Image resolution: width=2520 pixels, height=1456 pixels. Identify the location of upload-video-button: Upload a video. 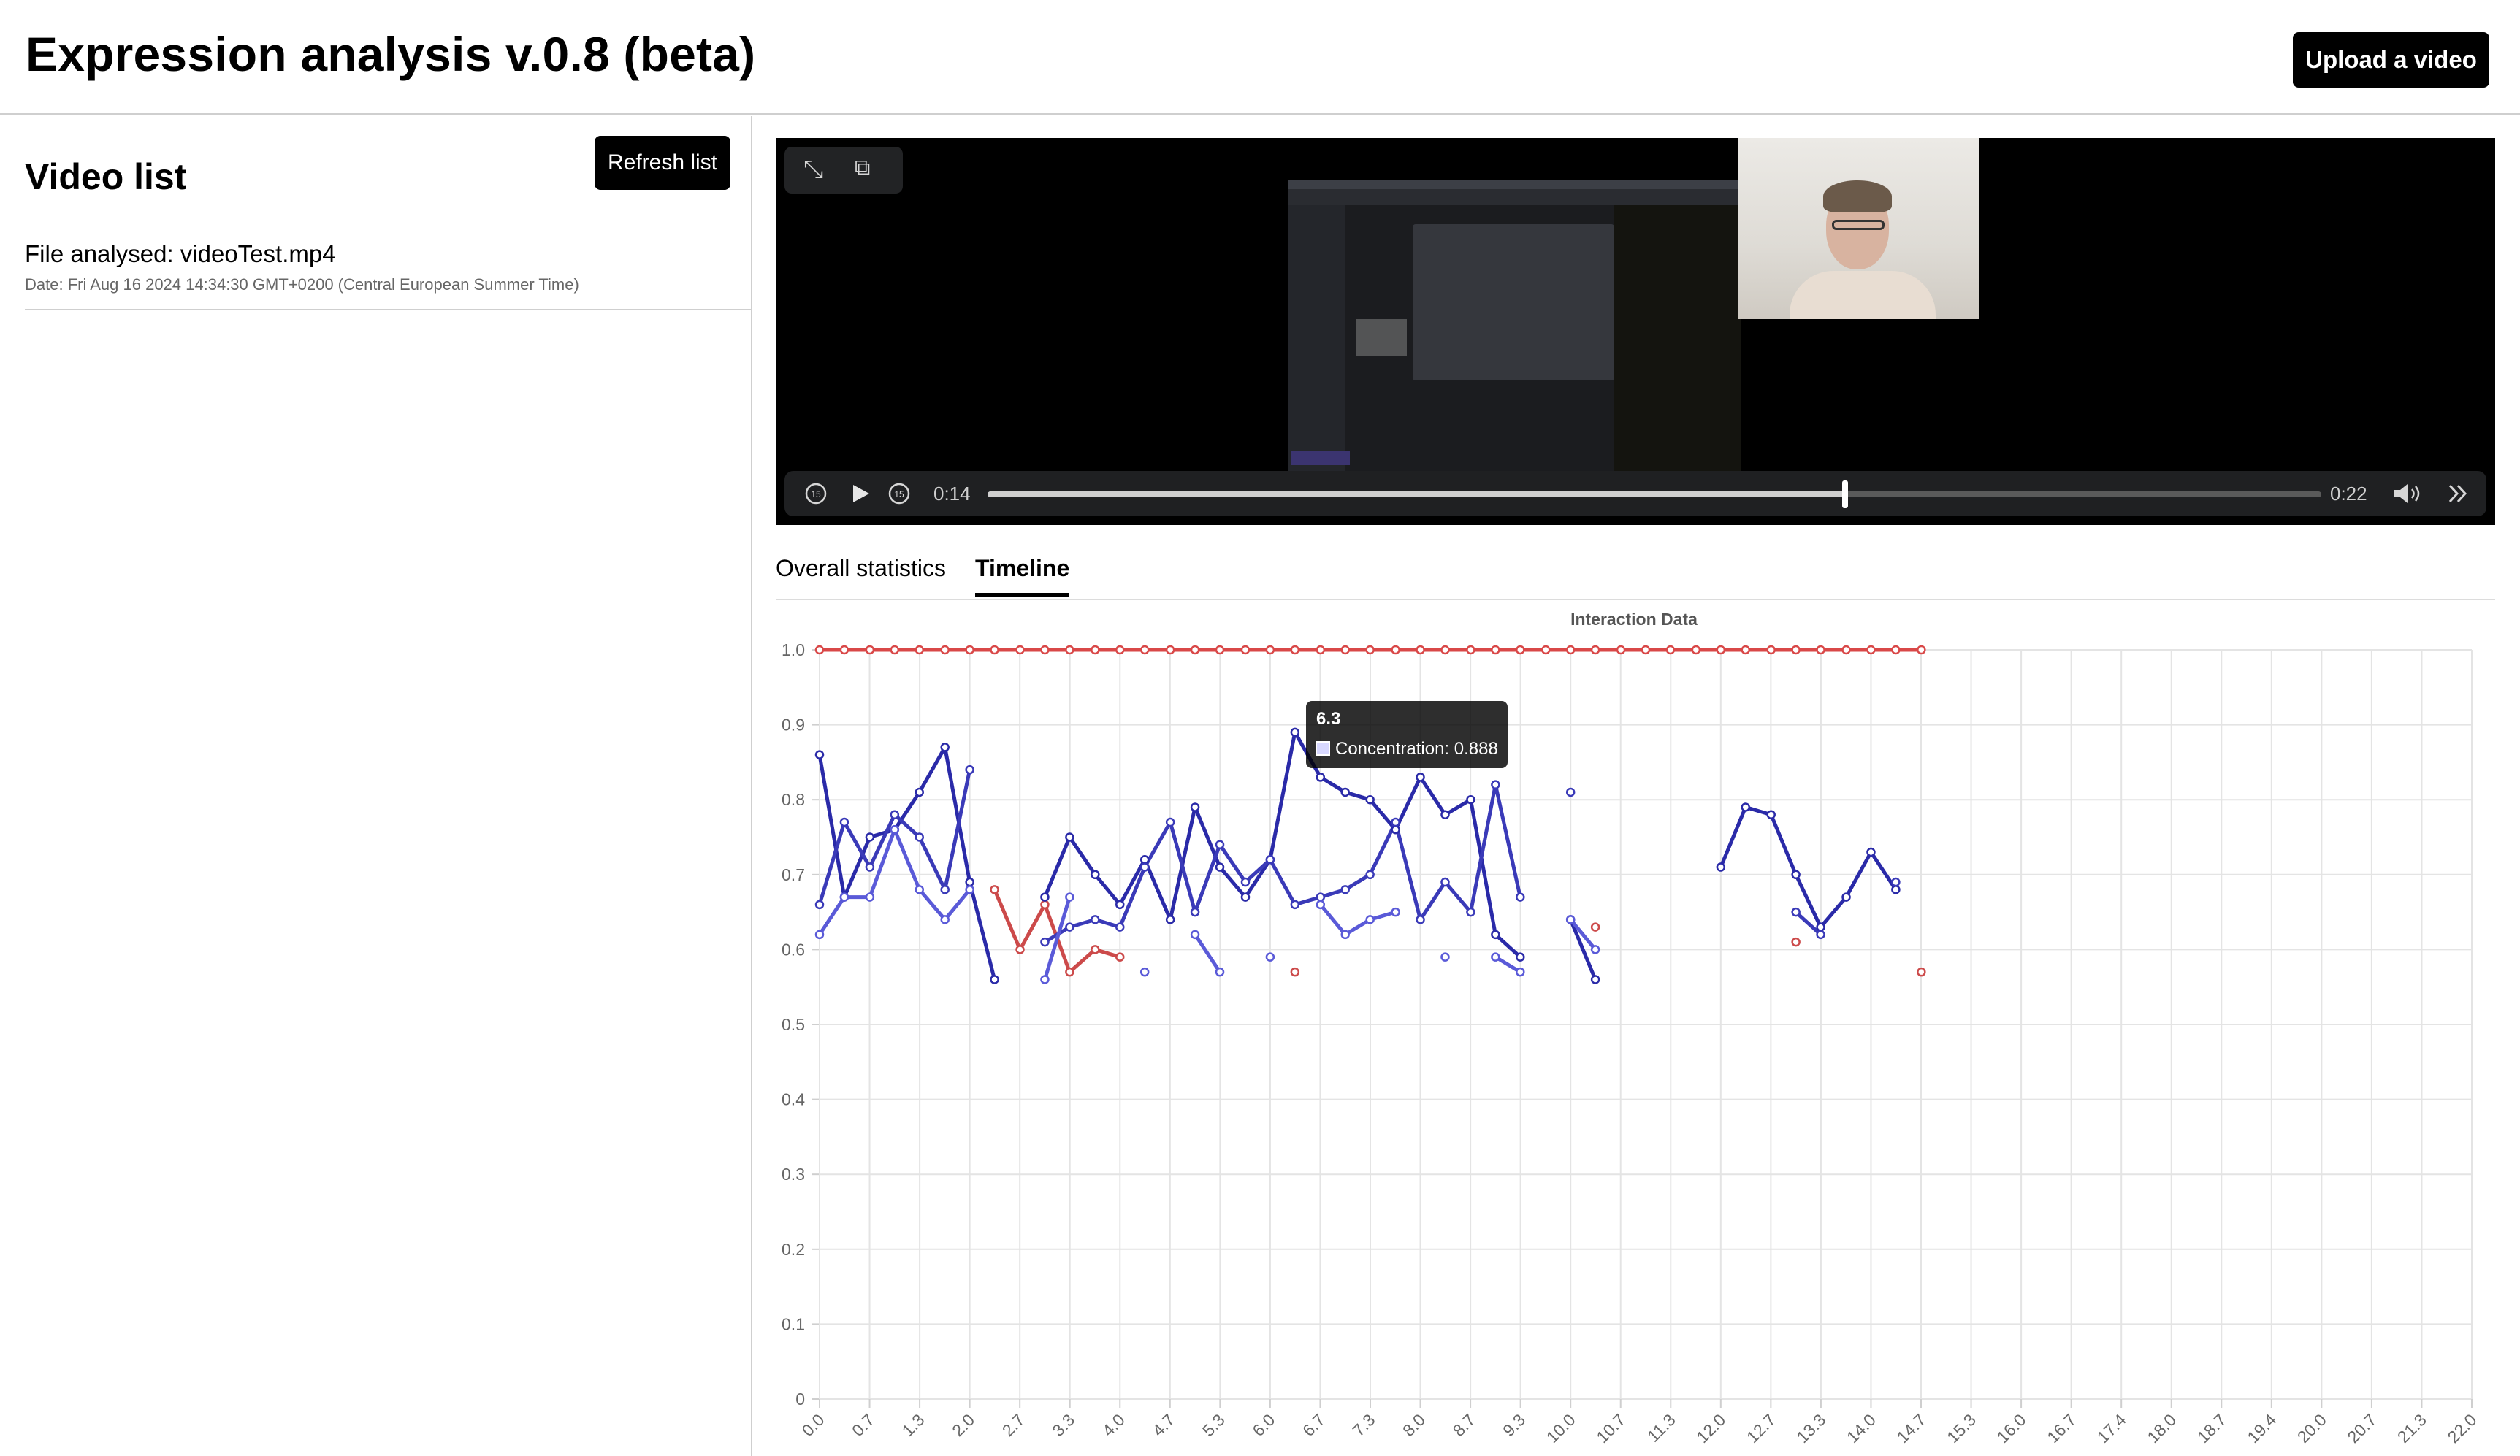
(2391, 60).